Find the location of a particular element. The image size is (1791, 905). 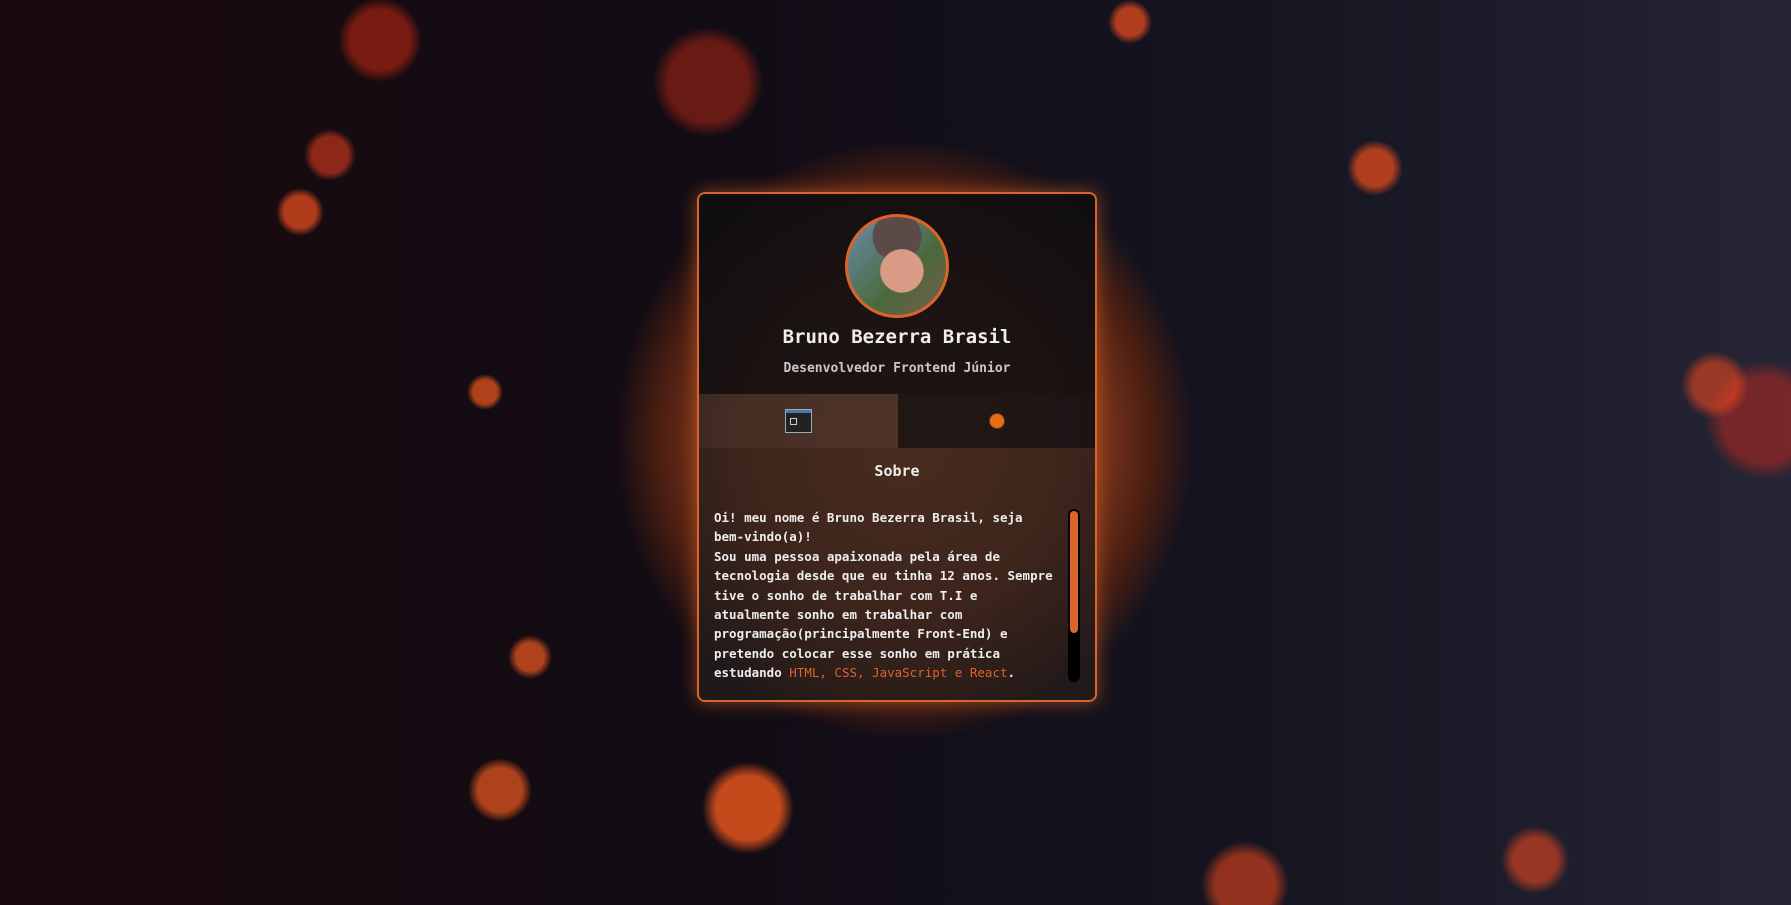

section-title: Sobre is located at coordinates (897, 471).